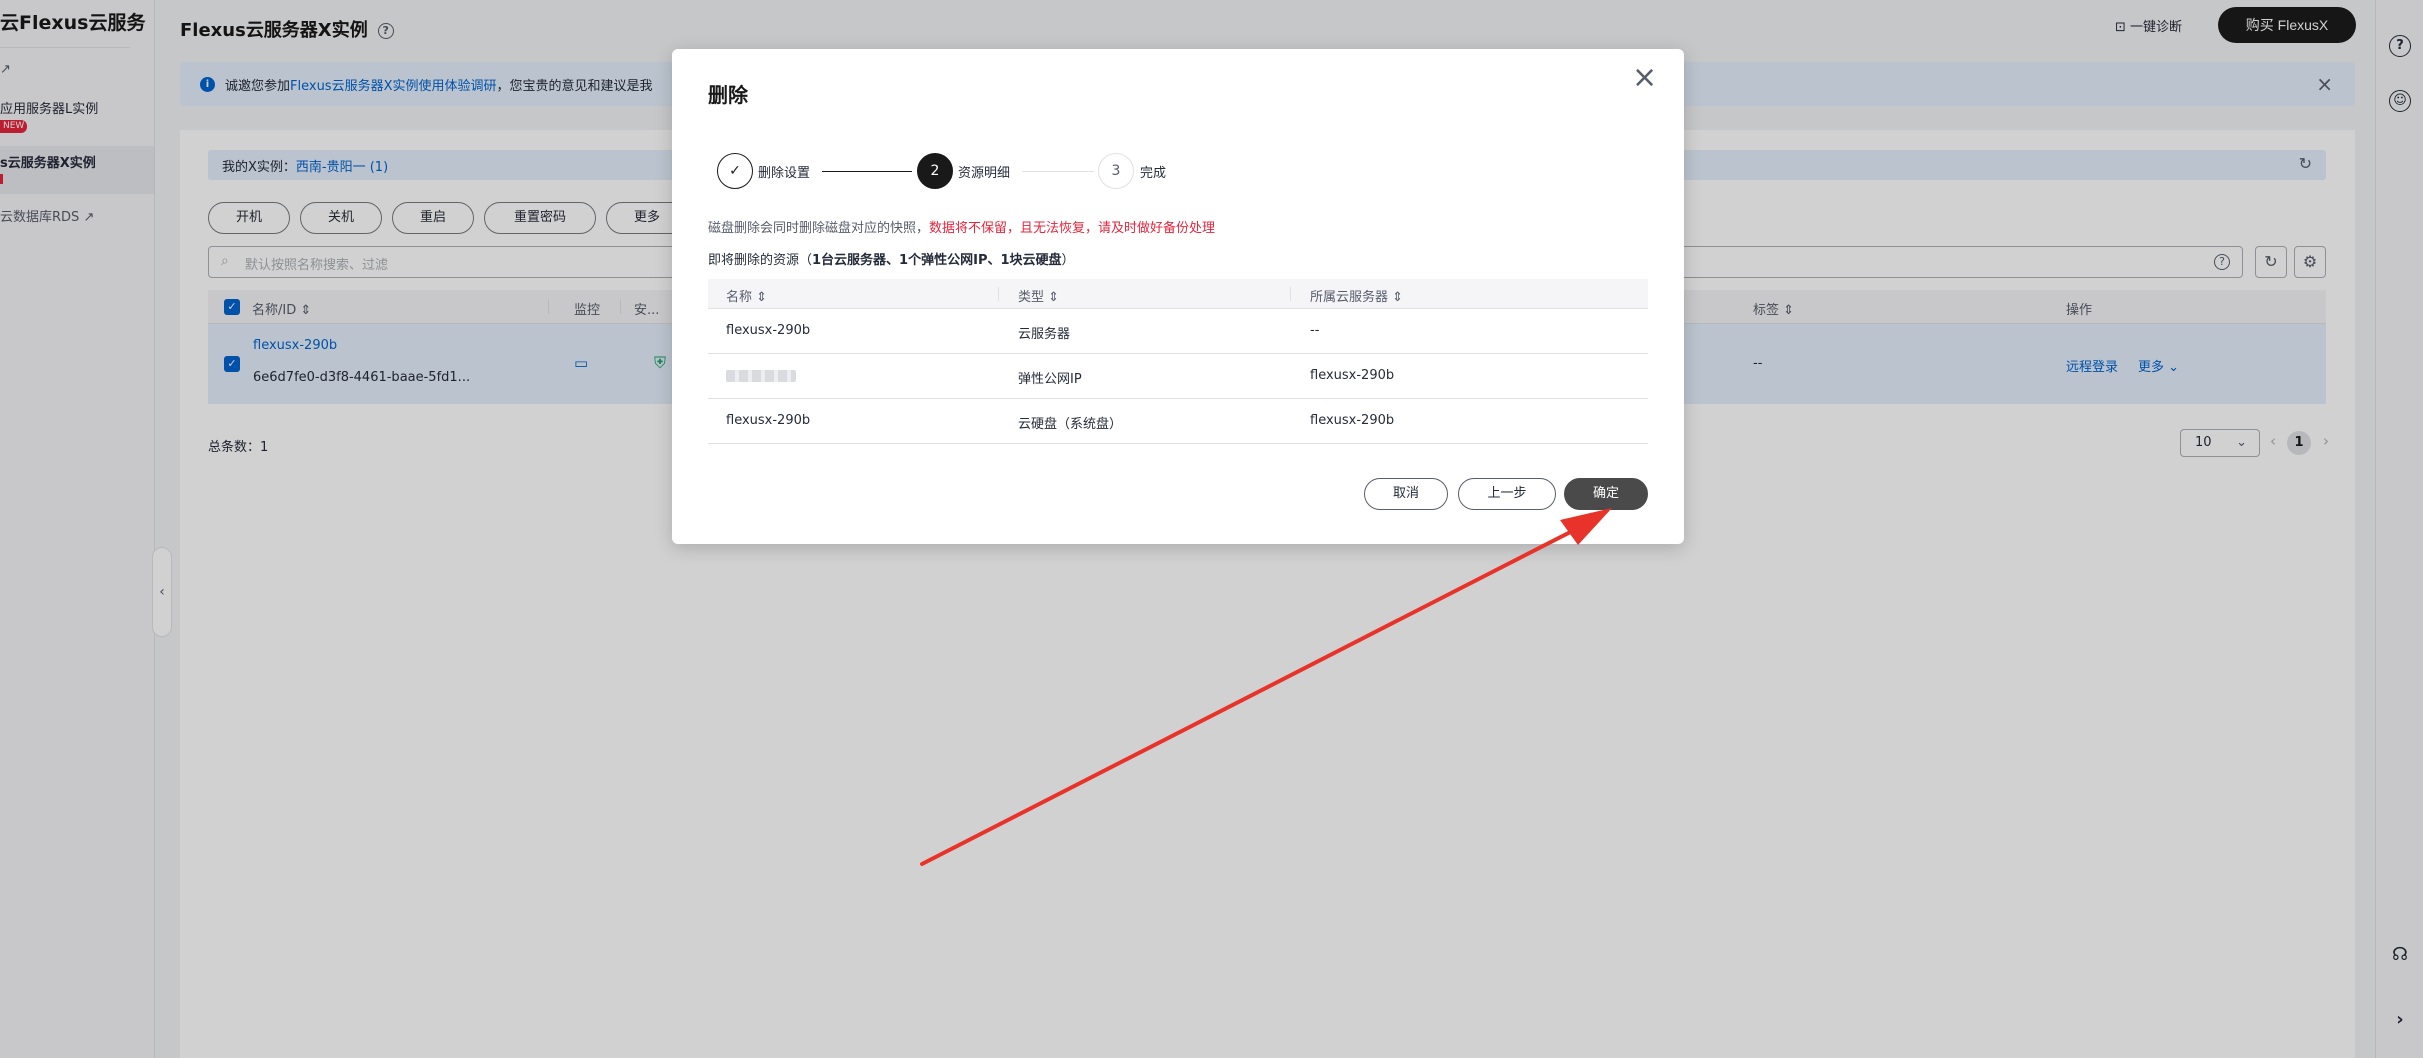  Describe the element at coordinates (739, 297) in the screenshot. I see `col-name-label: 名称` at that location.